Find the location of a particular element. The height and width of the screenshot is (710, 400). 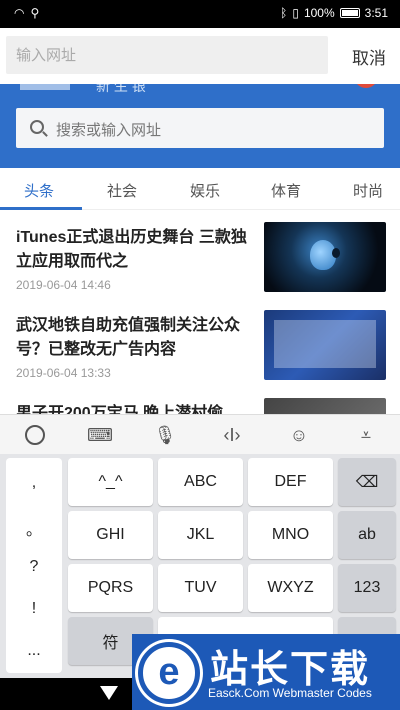

status-left: ◠ ⚲ is located at coordinates (26, 13).